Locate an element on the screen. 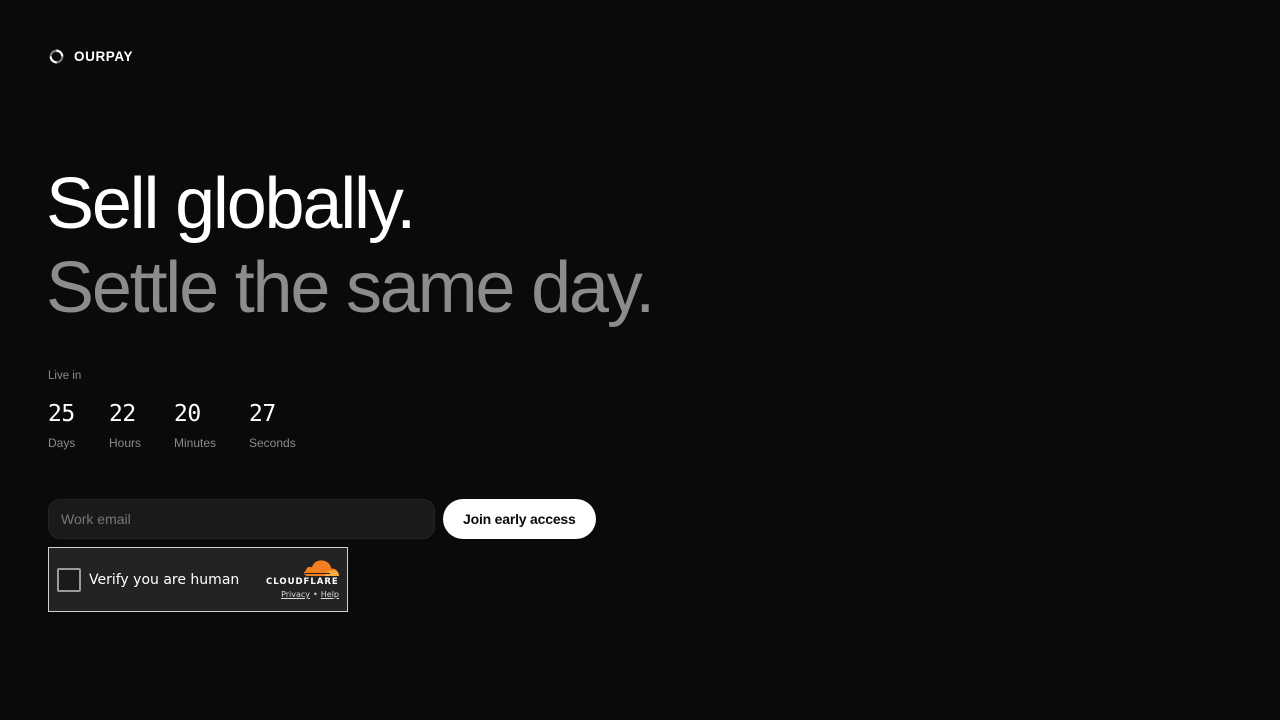  hero-headline: Sell globally. Settle the same day. is located at coordinates (350, 246).